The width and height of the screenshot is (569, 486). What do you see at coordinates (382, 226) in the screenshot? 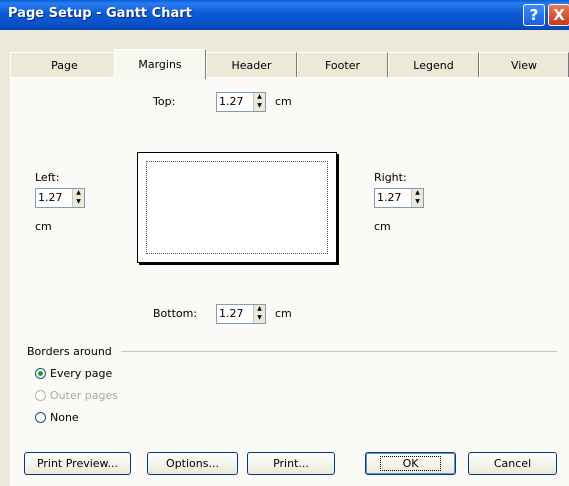
I see `right-unit: cm` at bounding box center [382, 226].